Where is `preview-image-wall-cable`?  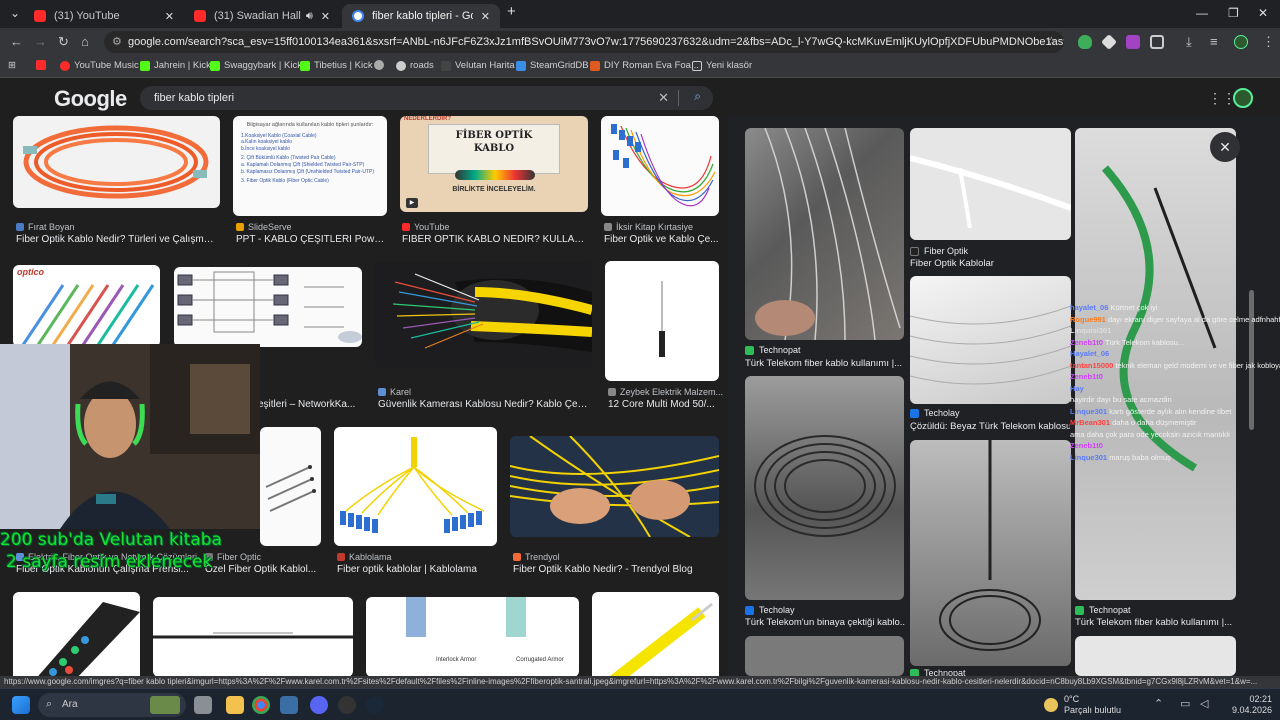 preview-image-wall-cable is located at coordinates (990, 553).